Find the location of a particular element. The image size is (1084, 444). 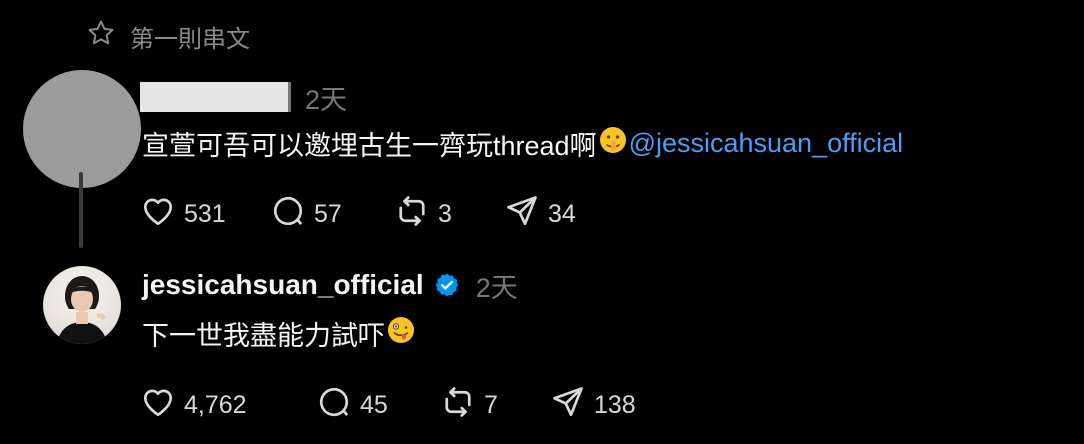

post1-actions: 531 57 3 34 is located at coordinates (358, 214).